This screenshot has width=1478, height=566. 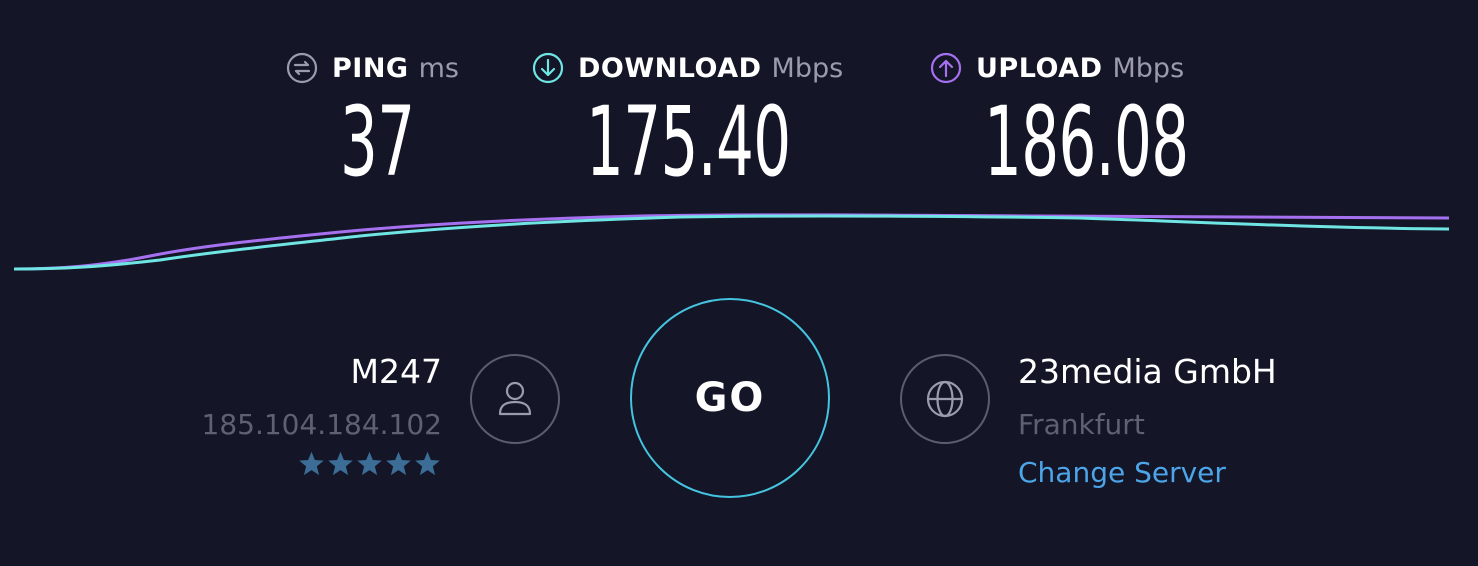 I want to click on download-header: DOWNLOAD Mbps, so click(x=687, y=68).